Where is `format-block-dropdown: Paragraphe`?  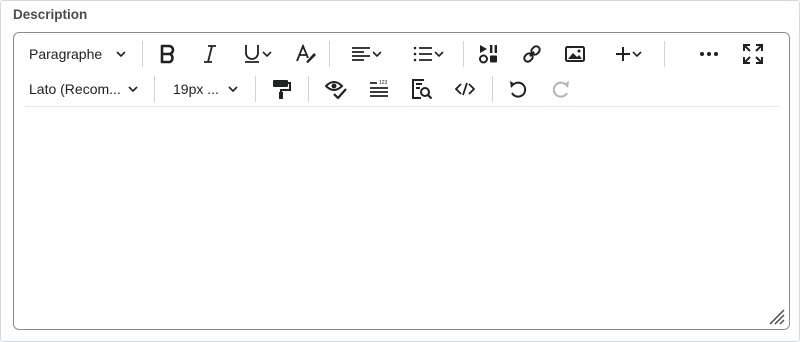
format-block-dropdown: Paragraphe is located at coordinates (78, 54).